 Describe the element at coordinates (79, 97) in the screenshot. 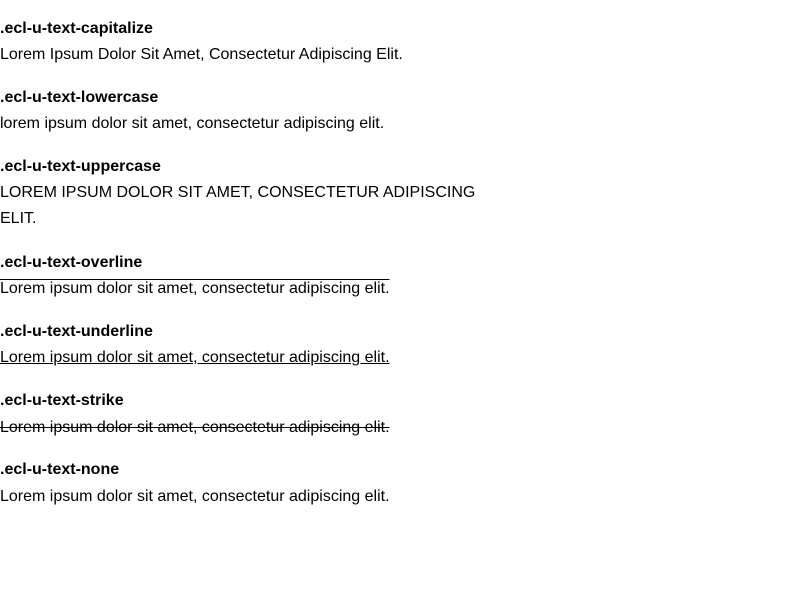

I see `demo-title: .ecl-u-text-lowercase` at that location.